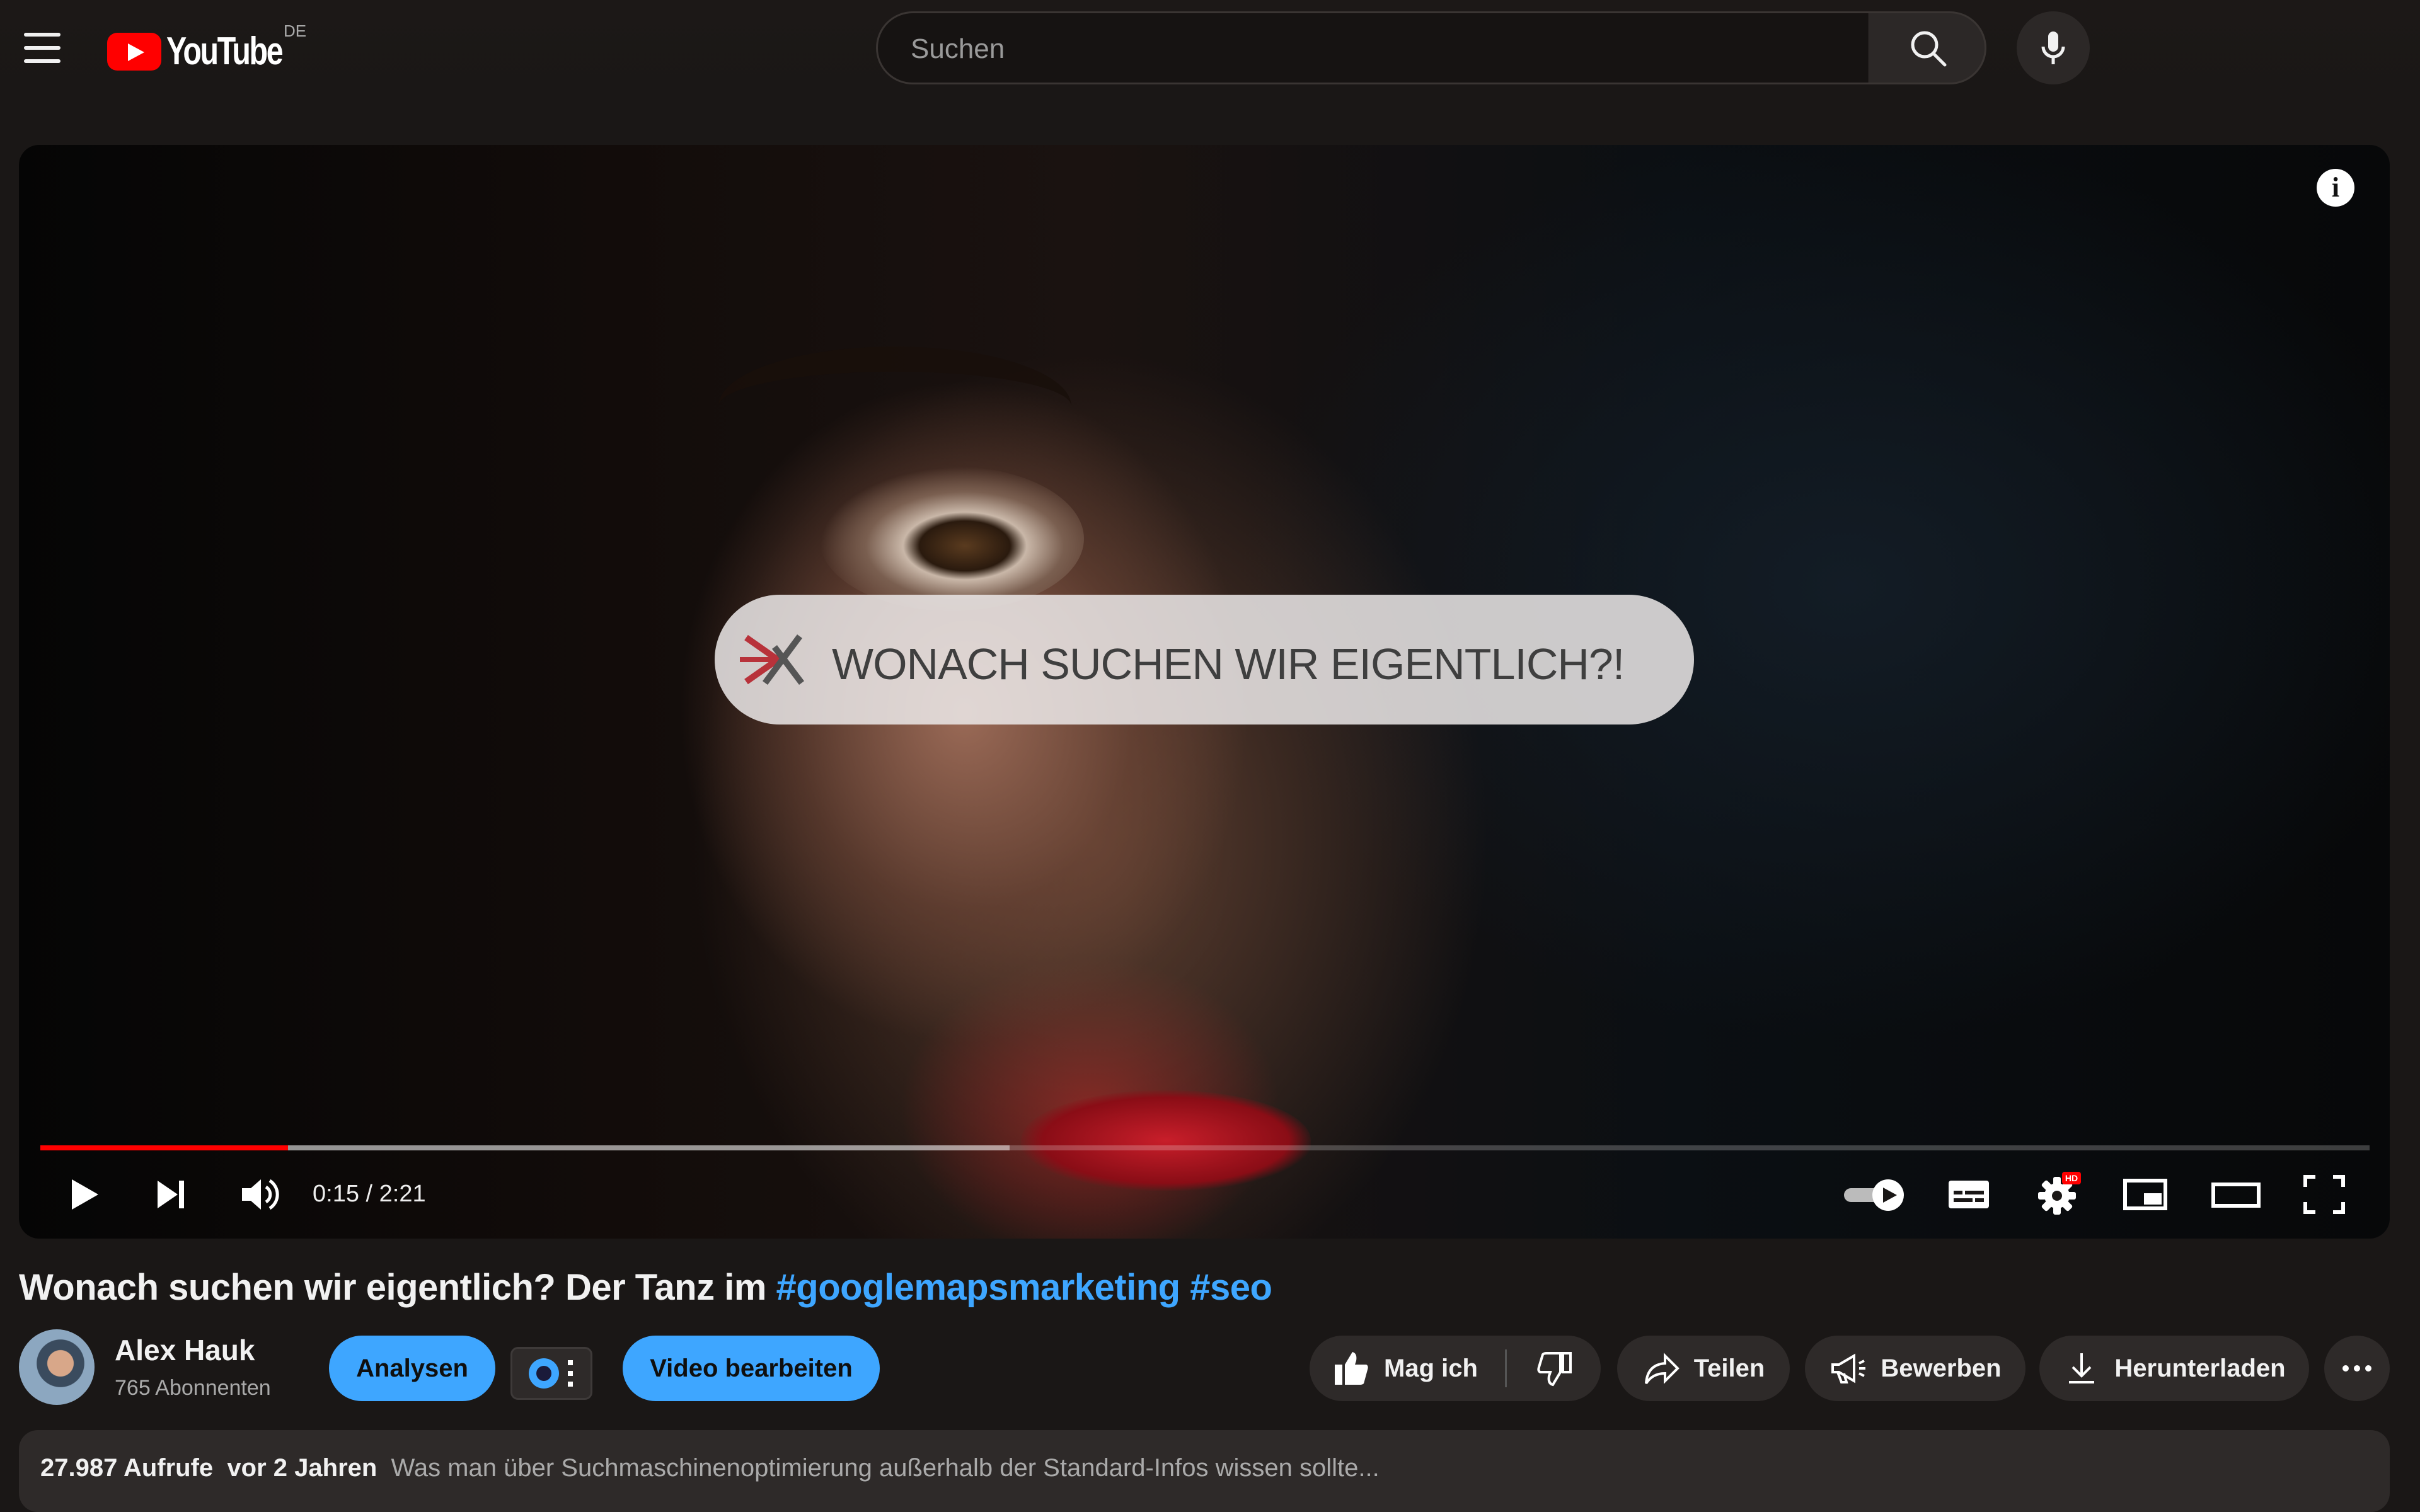  What do you see at coordinates (225, 51) in the screenshot?
I see `logo-wordmark: YouTube` at bounding box center [225, 51].